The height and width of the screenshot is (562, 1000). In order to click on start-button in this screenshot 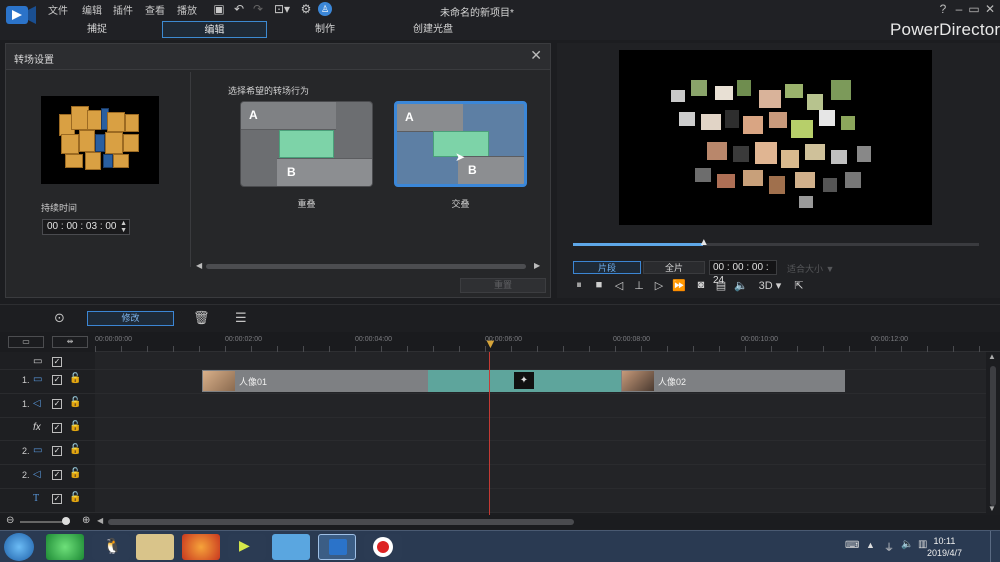, I will do `click(19, 547)`.